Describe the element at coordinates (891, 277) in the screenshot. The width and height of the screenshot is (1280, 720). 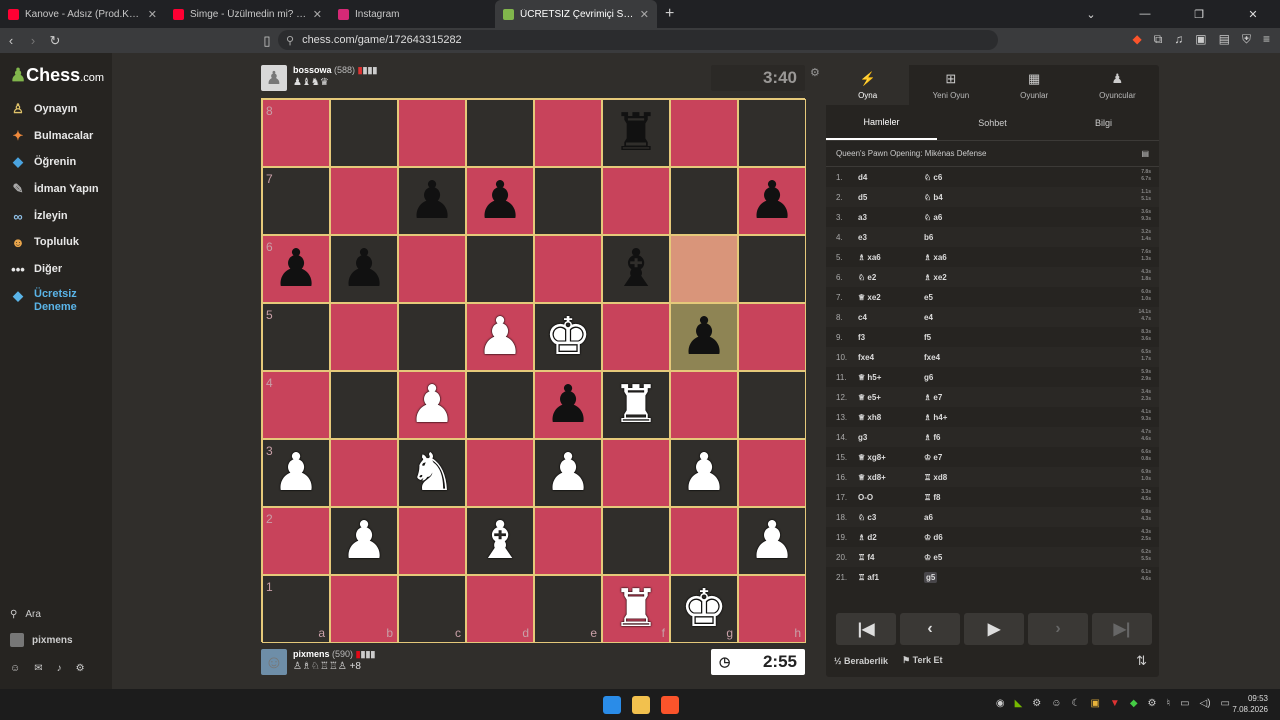
I see `white-move: ♘ e2` at that location.